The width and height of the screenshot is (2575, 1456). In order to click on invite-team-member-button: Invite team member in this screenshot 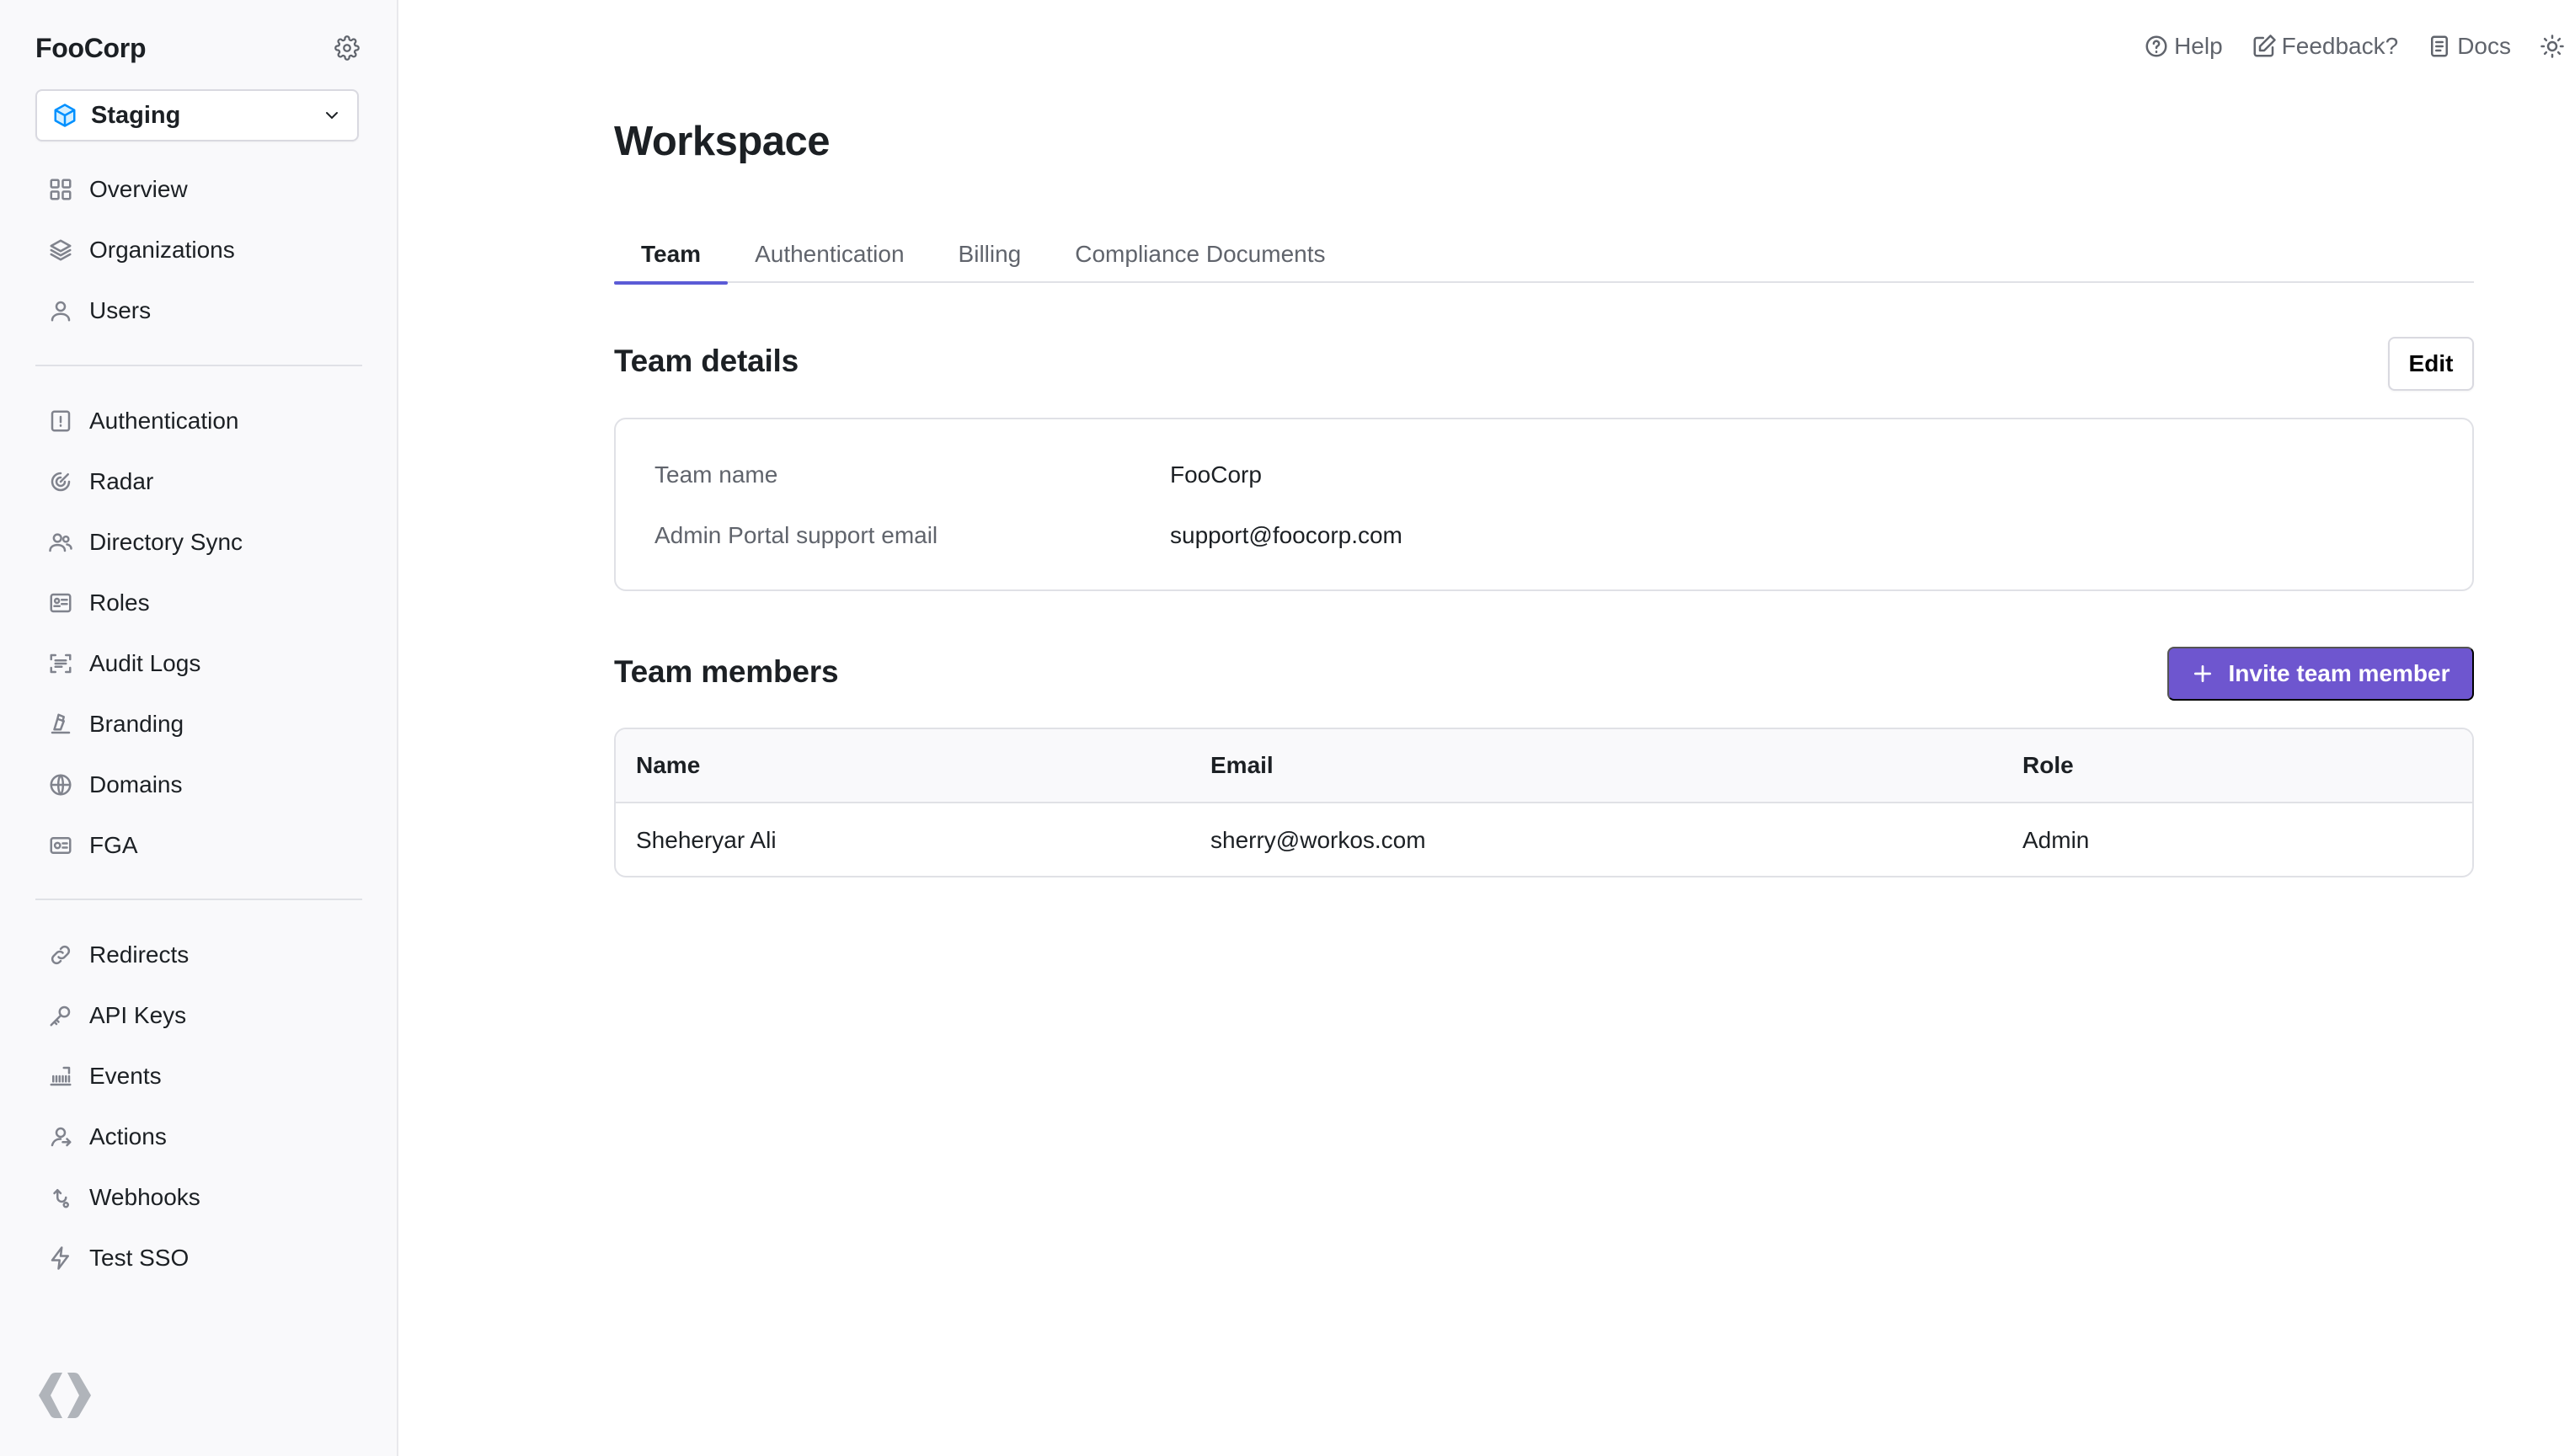, I will do `click(2320, 674)`.